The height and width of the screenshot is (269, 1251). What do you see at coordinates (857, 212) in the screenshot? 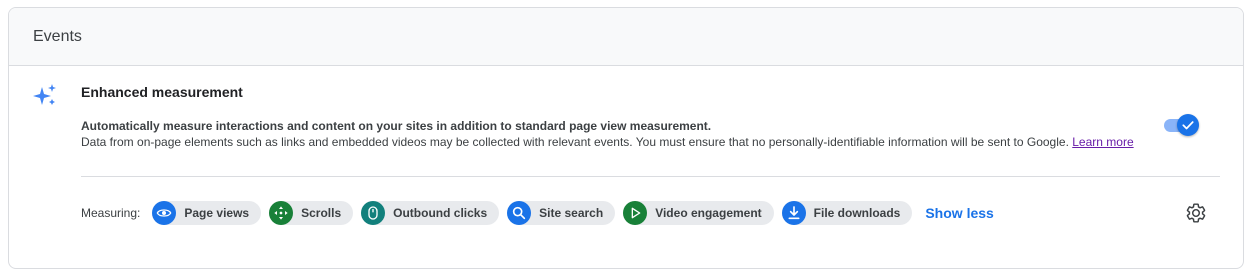
I see `chip-label: File downloads` at bounding box center [857, 212].